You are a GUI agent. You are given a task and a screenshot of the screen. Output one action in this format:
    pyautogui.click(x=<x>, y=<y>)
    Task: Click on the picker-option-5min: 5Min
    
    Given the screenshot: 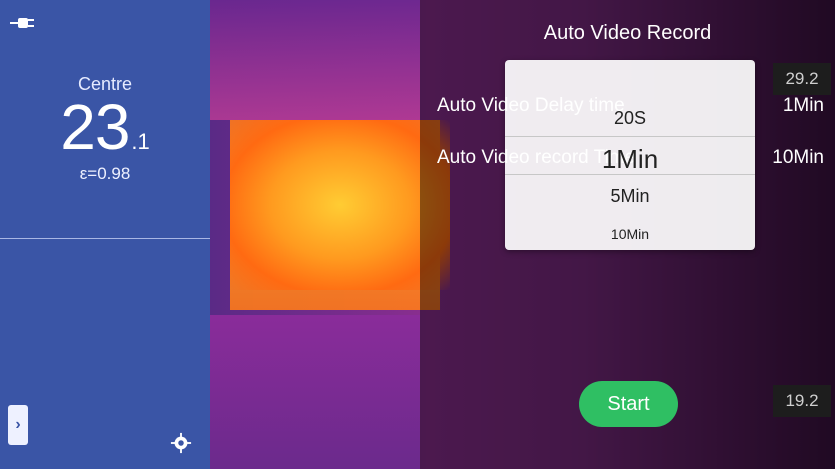 What is the action you would take?
    pyautogui.click(x=630, y=196)
    